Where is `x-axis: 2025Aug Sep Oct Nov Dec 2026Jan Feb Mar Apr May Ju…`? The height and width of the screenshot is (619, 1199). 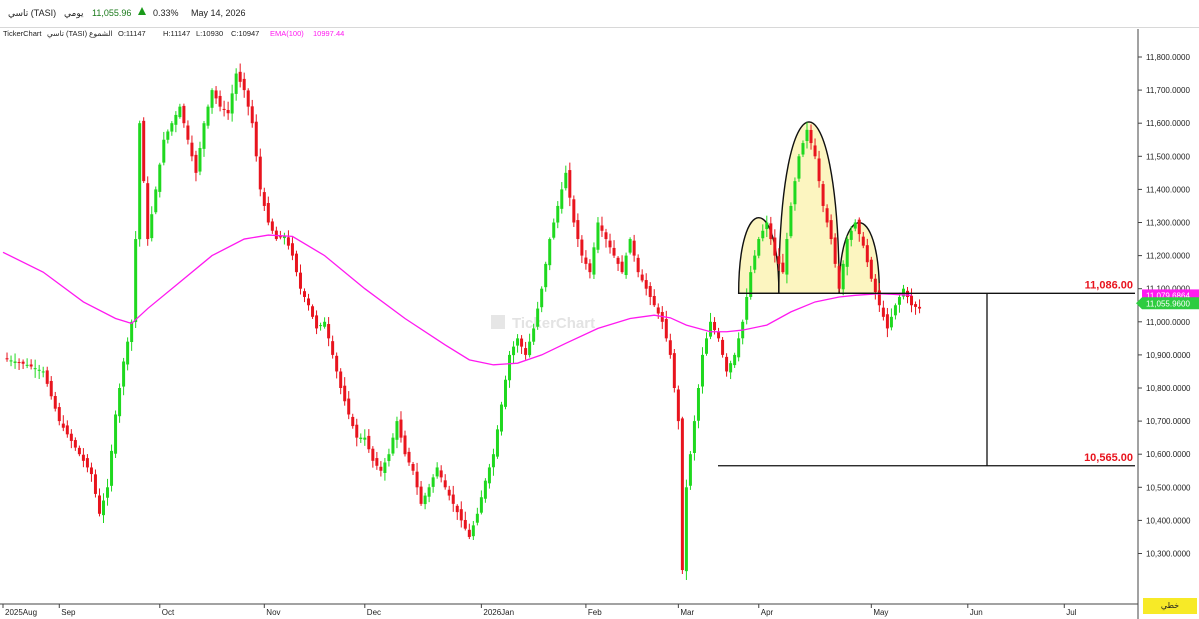 x-axis: 2025Aug Sep Oct Nov Dec 2026Jan Feb Mar Apr May Ju… is located at coordinates (539, 610).